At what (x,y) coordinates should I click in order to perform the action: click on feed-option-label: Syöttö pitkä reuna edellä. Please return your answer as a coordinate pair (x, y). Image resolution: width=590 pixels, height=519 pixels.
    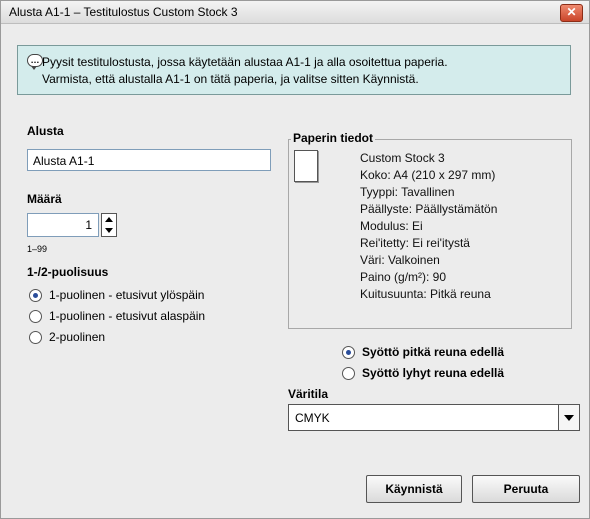
    Looking at the image, I should click on (433, 352).